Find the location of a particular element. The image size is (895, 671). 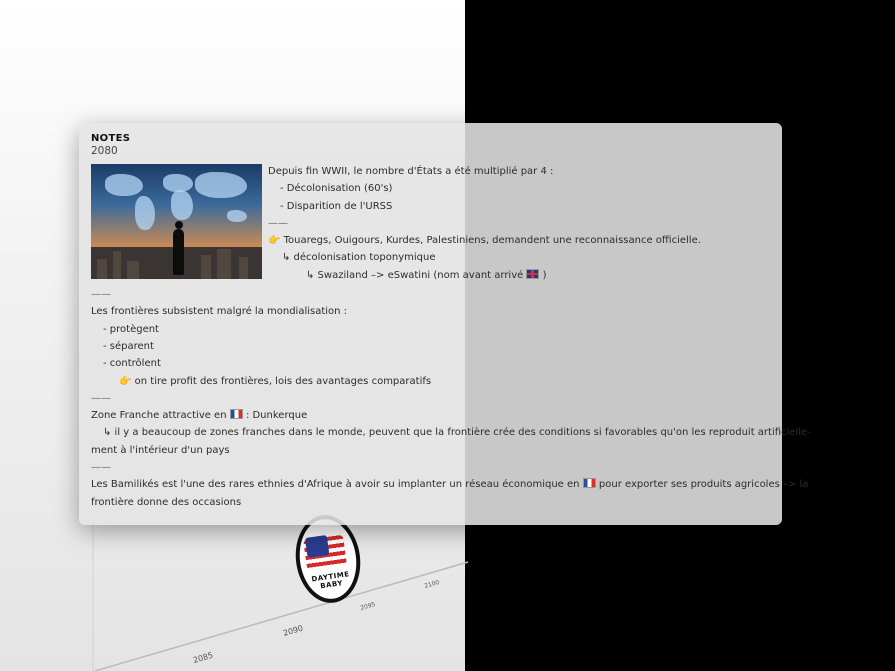

note-text: ) is located at coordinates (544, 275).